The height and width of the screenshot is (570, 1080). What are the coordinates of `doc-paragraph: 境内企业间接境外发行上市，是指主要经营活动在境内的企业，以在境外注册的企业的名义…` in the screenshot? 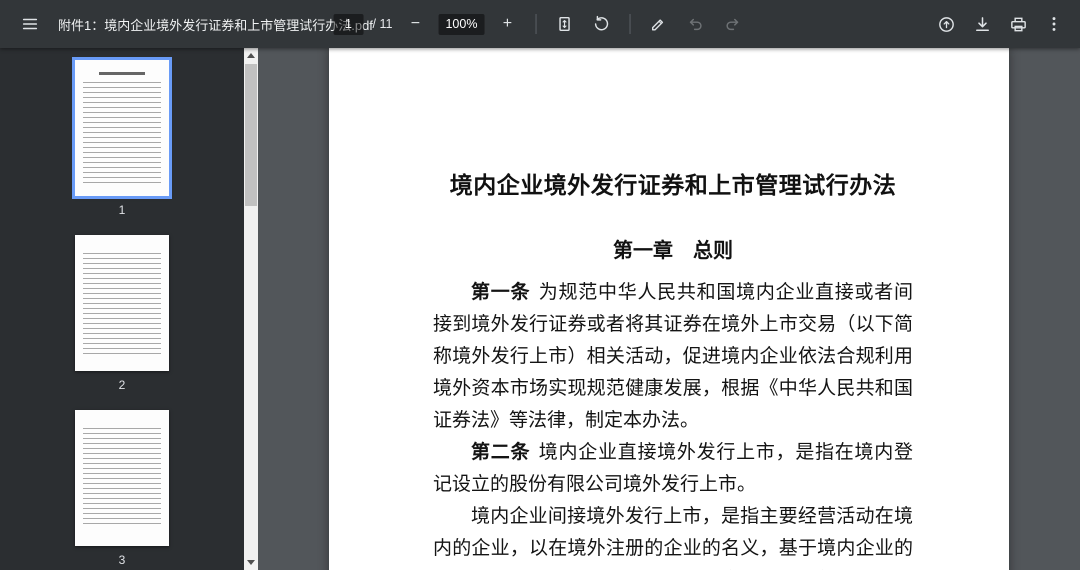 It's located at (673, 535).